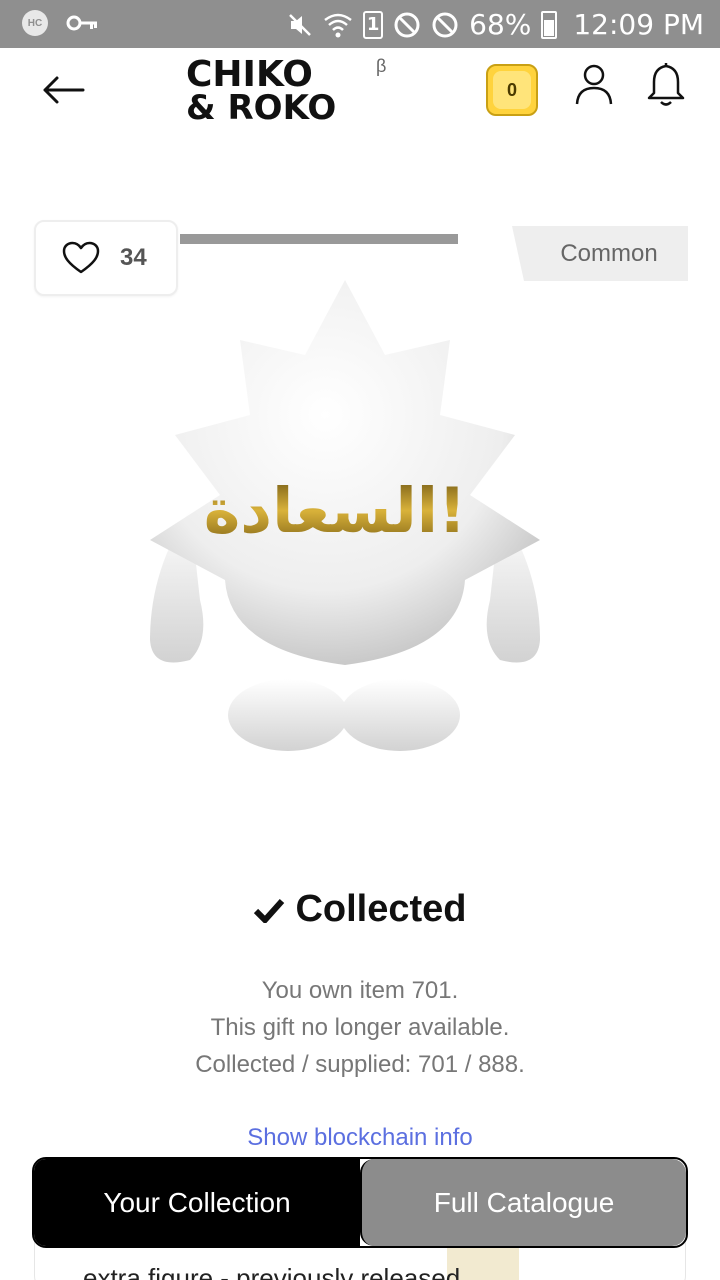 This screenshot has width=720, height=1280. I want to click on user-icon, so click(594, 84).